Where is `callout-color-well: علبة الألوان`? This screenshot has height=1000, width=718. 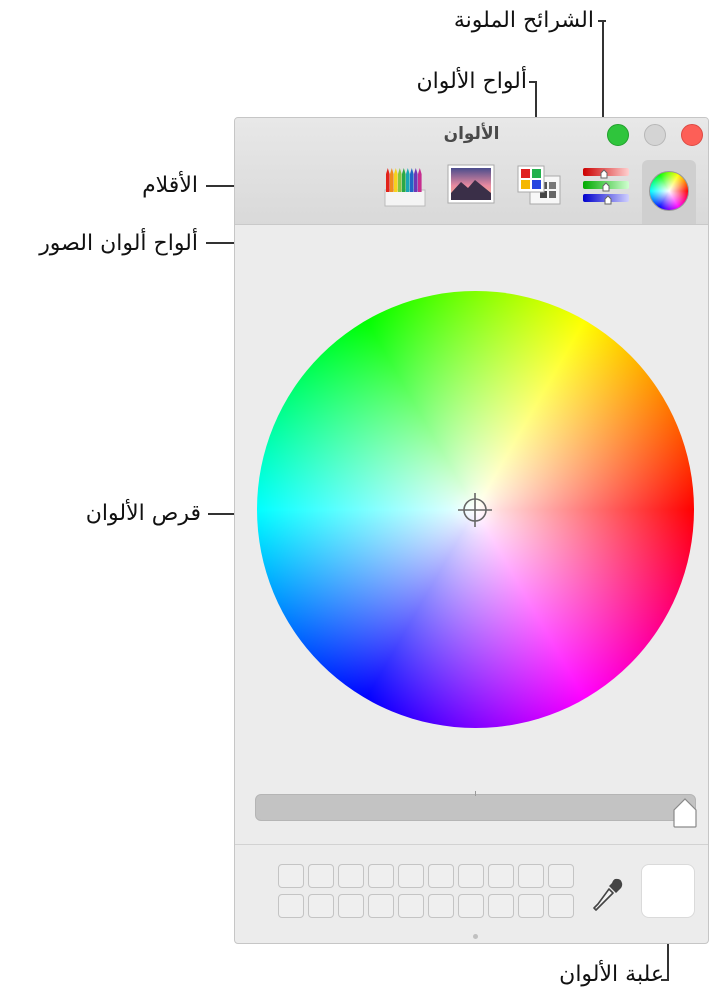
callout-color-well: علبة الألوان is located at coordinates (611, 974).